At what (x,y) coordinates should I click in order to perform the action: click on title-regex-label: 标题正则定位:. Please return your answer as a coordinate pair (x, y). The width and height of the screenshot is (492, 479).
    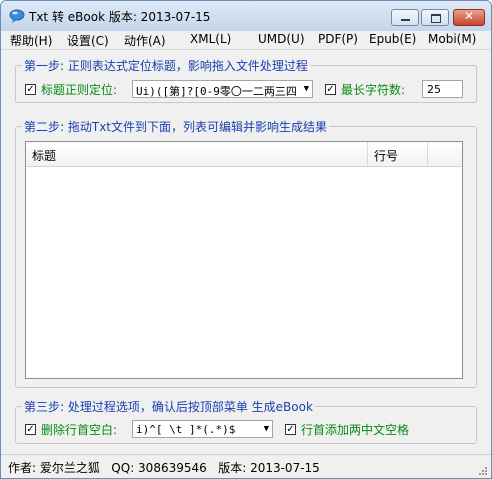
    Looking at the image, I should click on (79, 90).